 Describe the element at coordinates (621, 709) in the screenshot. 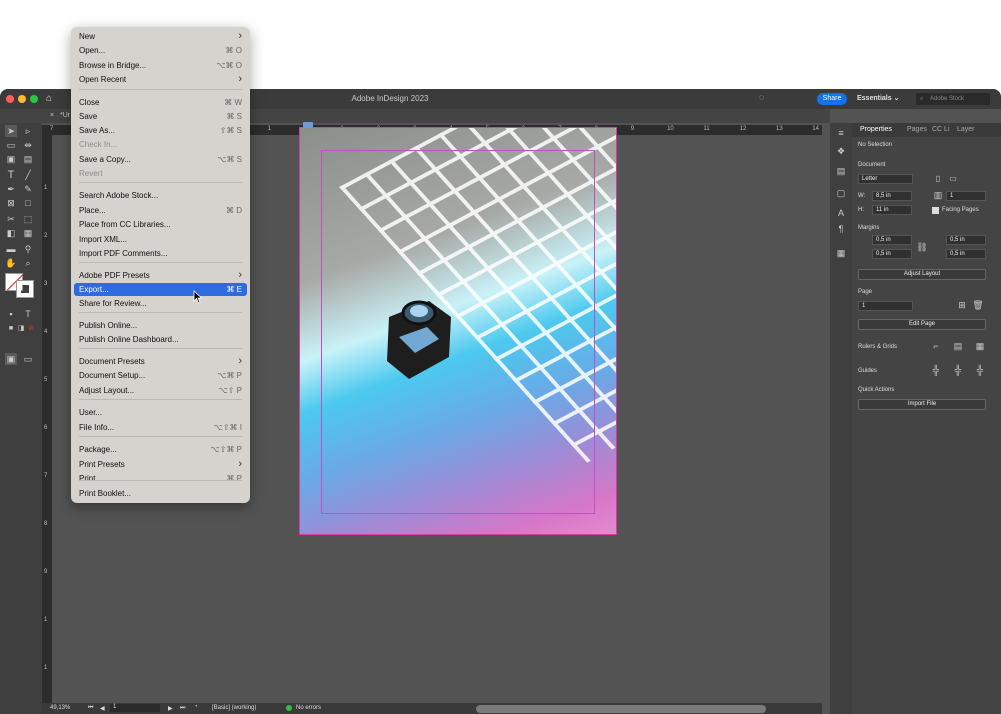

I see `horizontal-scrollbar` at that location.